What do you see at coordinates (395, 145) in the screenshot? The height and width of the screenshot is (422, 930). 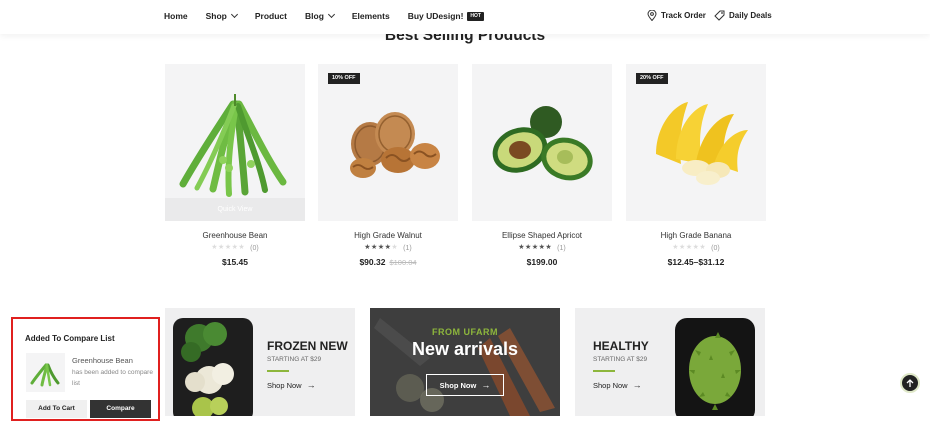 I see `walnut-image` at bounding box center [395, 145].